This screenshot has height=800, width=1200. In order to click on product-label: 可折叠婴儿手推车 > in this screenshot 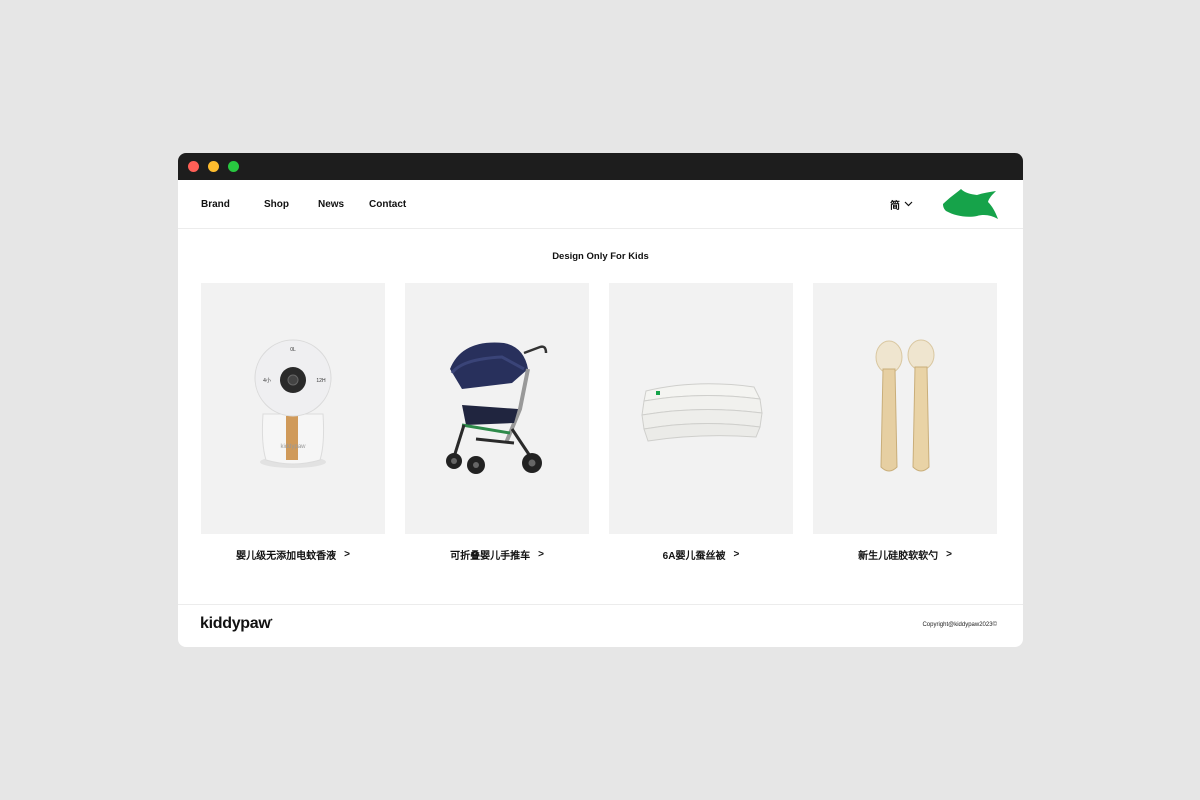, I will do `click(497, 554)`.